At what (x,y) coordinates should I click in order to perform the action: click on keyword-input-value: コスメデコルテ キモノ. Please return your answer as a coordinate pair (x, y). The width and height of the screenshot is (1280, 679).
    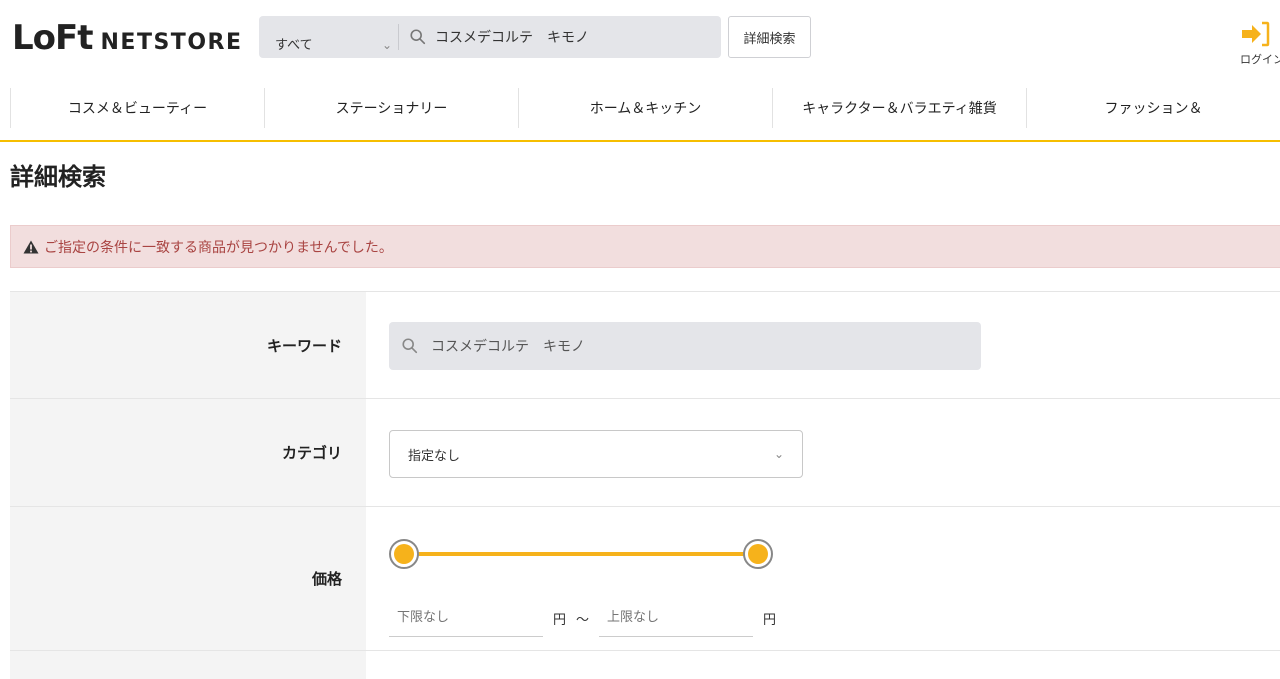
    Looking at the image, I should click on (508, 347).